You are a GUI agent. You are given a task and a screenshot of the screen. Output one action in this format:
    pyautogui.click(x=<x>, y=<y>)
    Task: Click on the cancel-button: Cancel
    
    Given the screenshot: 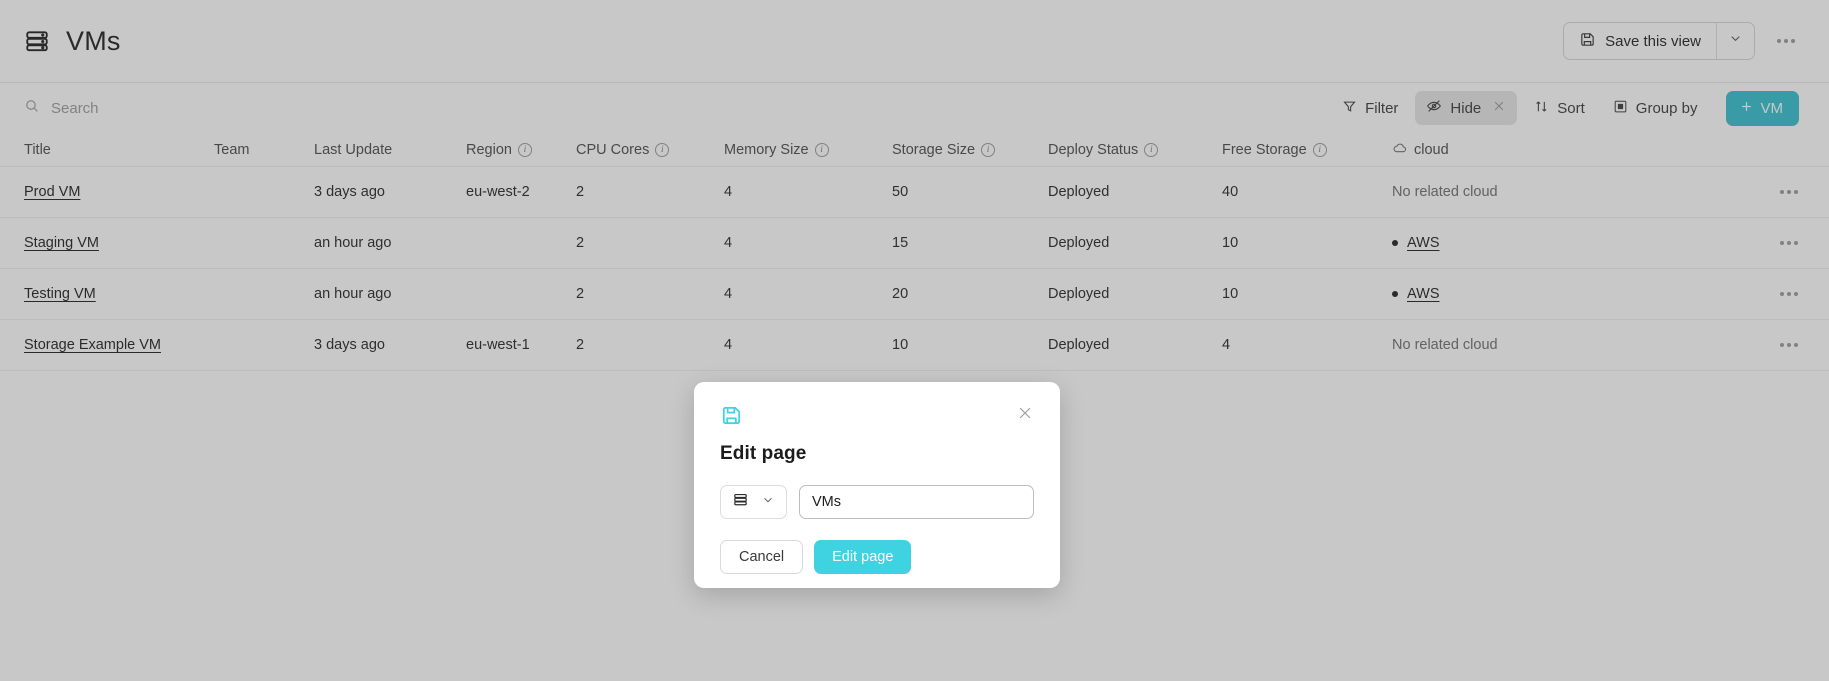 What is the action you would take?
    pyautogui.click(x=762, y=557)
    